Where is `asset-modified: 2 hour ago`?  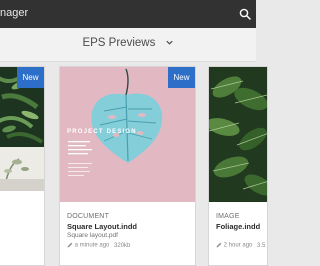 asset-modified: 2 hour ago is located at coordinates (238, 245).